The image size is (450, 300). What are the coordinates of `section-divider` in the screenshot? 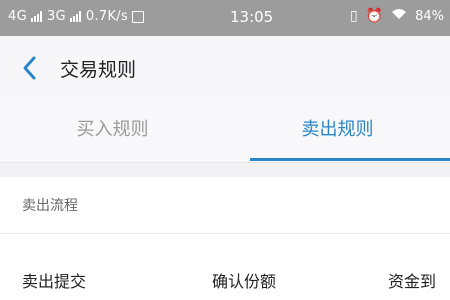 It's located at (225, 170).